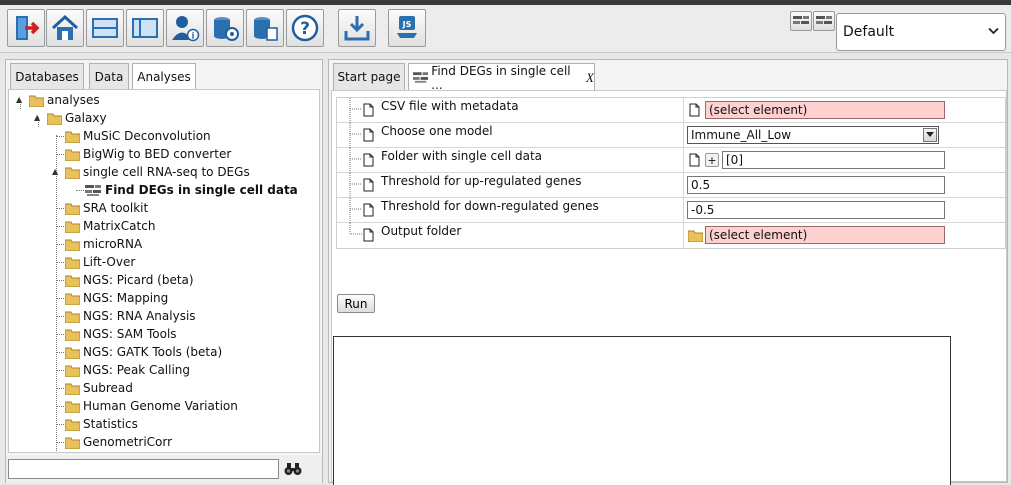  I want to click on tree-node: Lift-Over, so click(100, 262).